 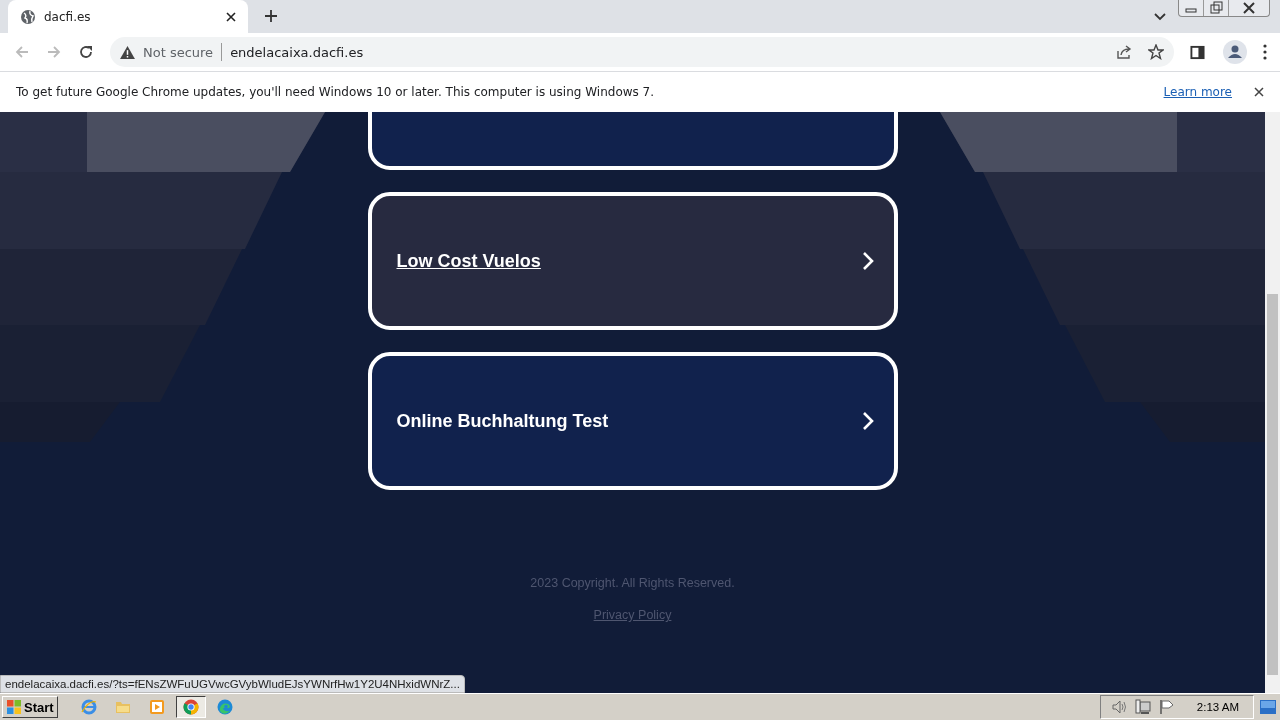 I want to click on tab-title: dacfi.es, so click(x=68, y=16).